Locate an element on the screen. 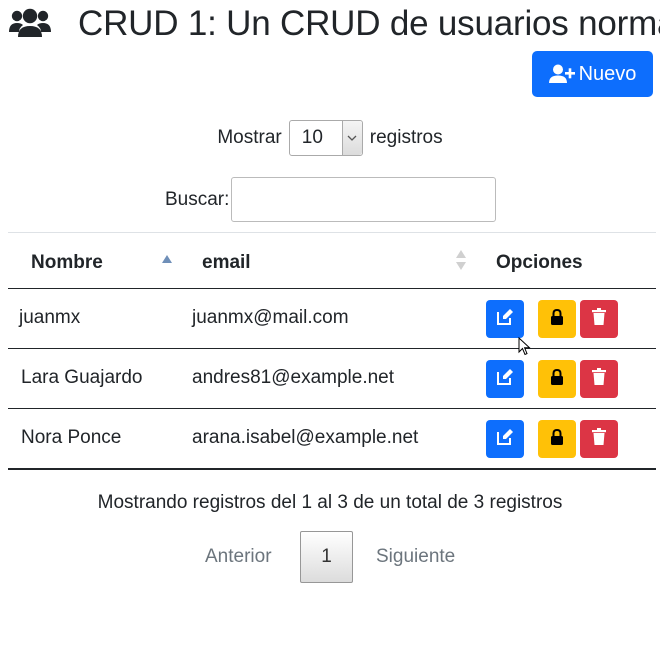 The height and width of the screenshot is (648, 660). sort-both-icon is located at coordinates (461, 262).